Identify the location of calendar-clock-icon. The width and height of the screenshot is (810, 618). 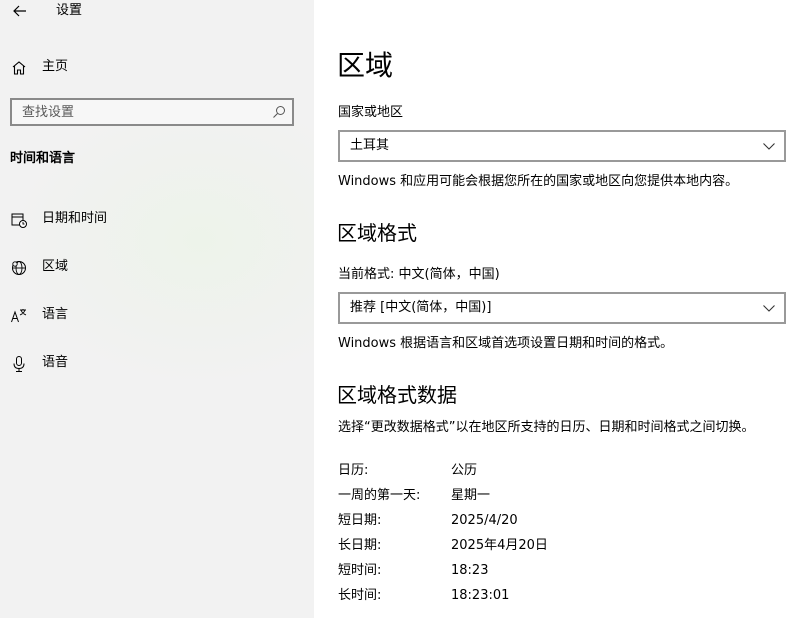
(19, 220).